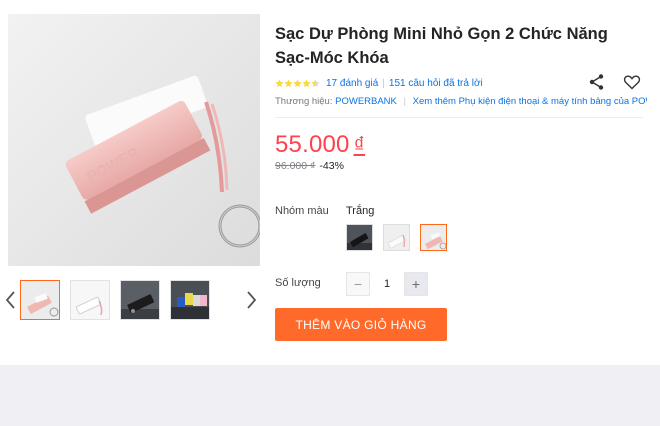 This screenshot has width=660, height=426. Describe the element at coordinates (331, 166) in the screenshot. I see `discount-badge: -43%` at that location.